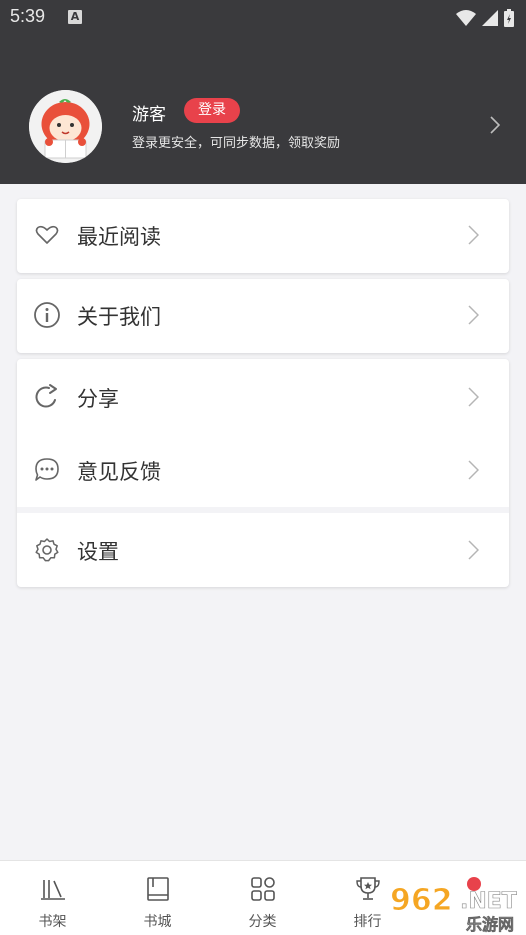 The image size is (526, 935). Describe the element at coordinates (53, 890) in the screenshot. I see `bookshelf-icon` at that location.